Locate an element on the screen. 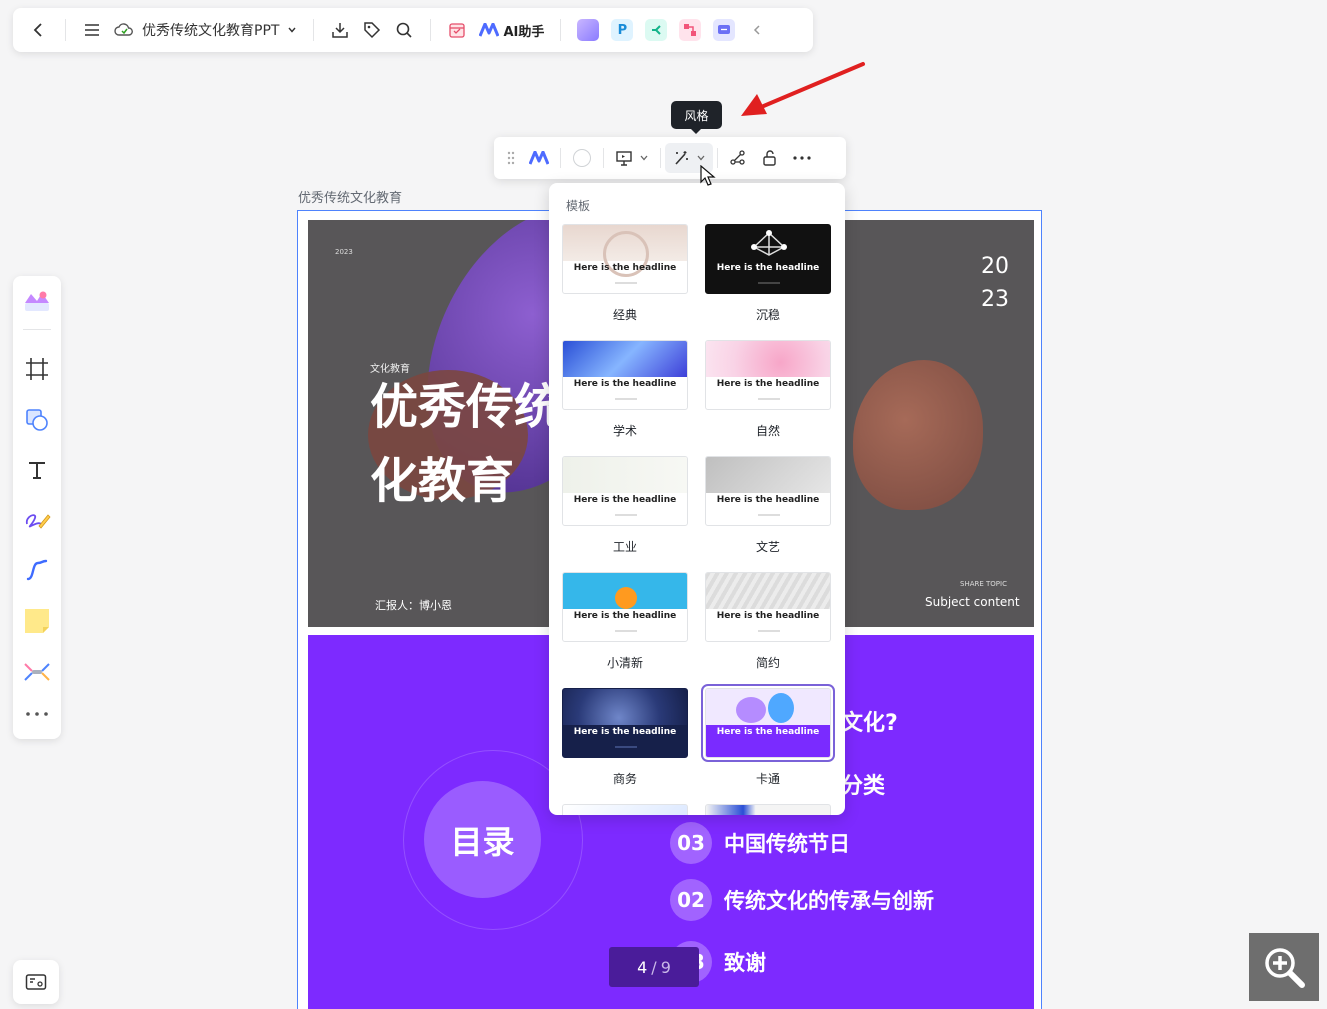 The width and height of the screenshot is (1327, 1009). template-nature: Here is the headline 自然 is located at coordinates (768, 389).